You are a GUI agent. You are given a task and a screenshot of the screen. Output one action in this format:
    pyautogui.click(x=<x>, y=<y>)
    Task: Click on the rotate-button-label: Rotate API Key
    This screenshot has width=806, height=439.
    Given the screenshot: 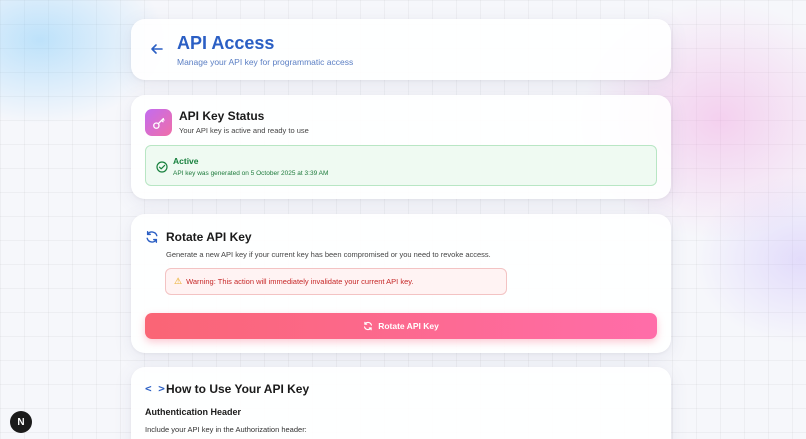 What is the action you would take?
    pyautogui.click(x=408, y=326)
    